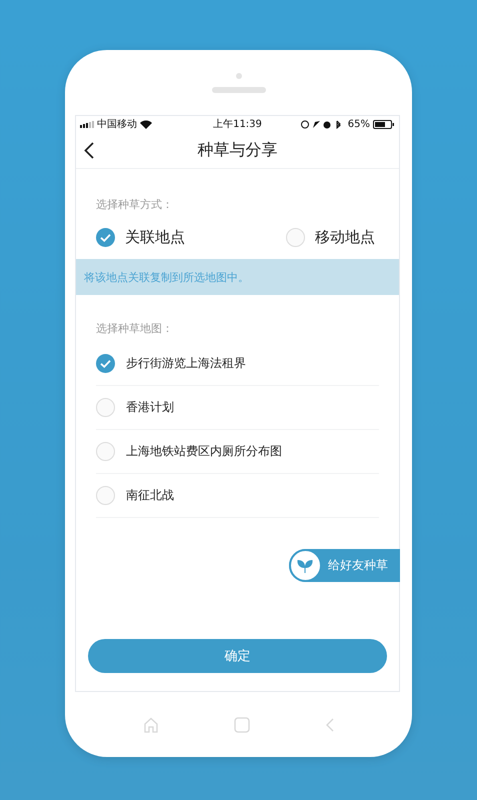  Describe the element at coordinates (87, 124) in the screenshot. I see `signal-icon` at that location.